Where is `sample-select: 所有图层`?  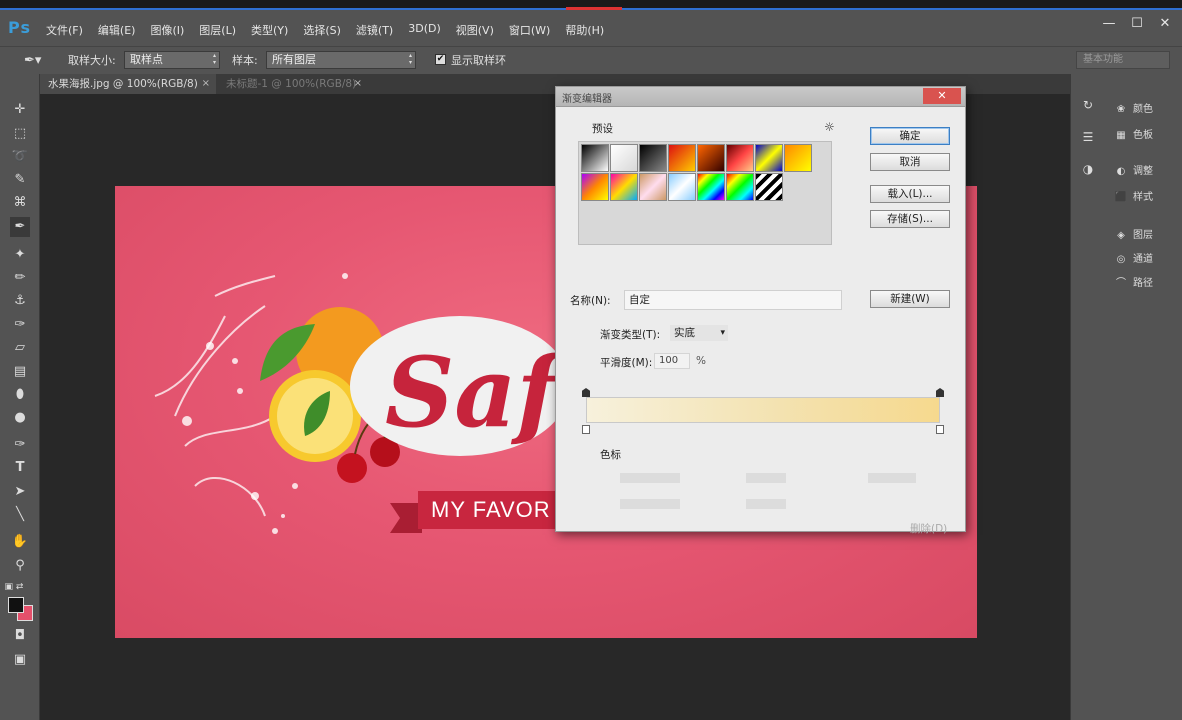 sample-select: 所有图层 is located at coordinates (341, 60).